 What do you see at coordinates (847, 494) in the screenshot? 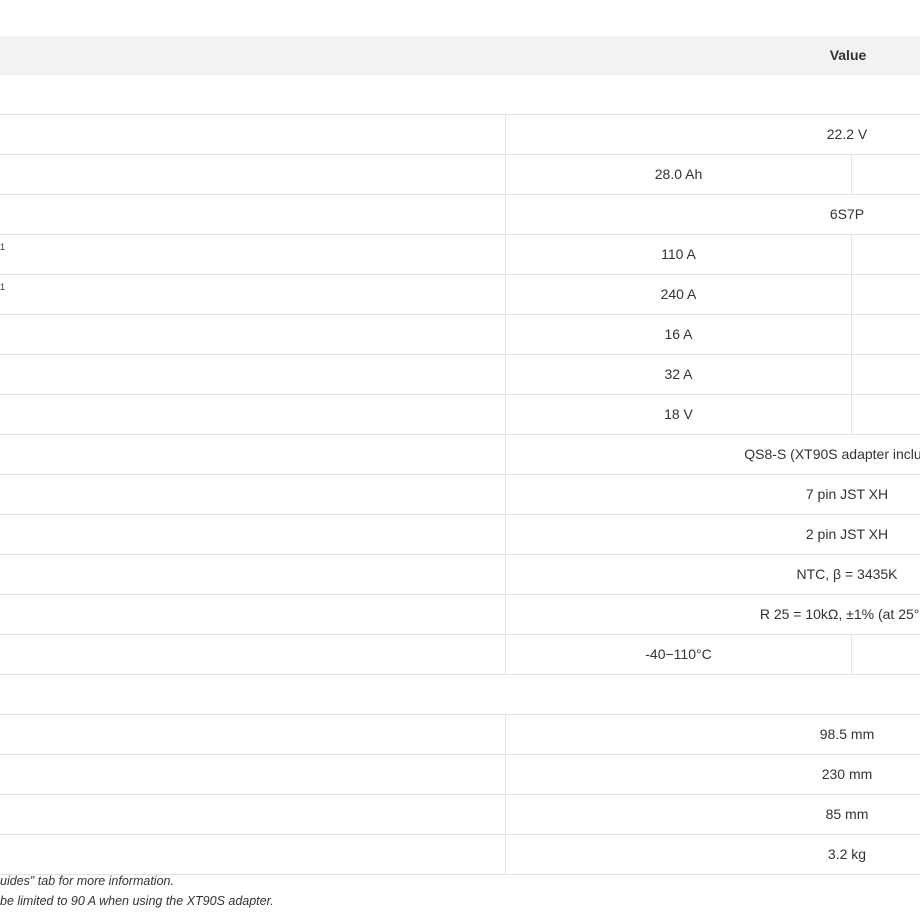
I see `value-cell: 7 pin JST XH` at bounding box center [847, 494].